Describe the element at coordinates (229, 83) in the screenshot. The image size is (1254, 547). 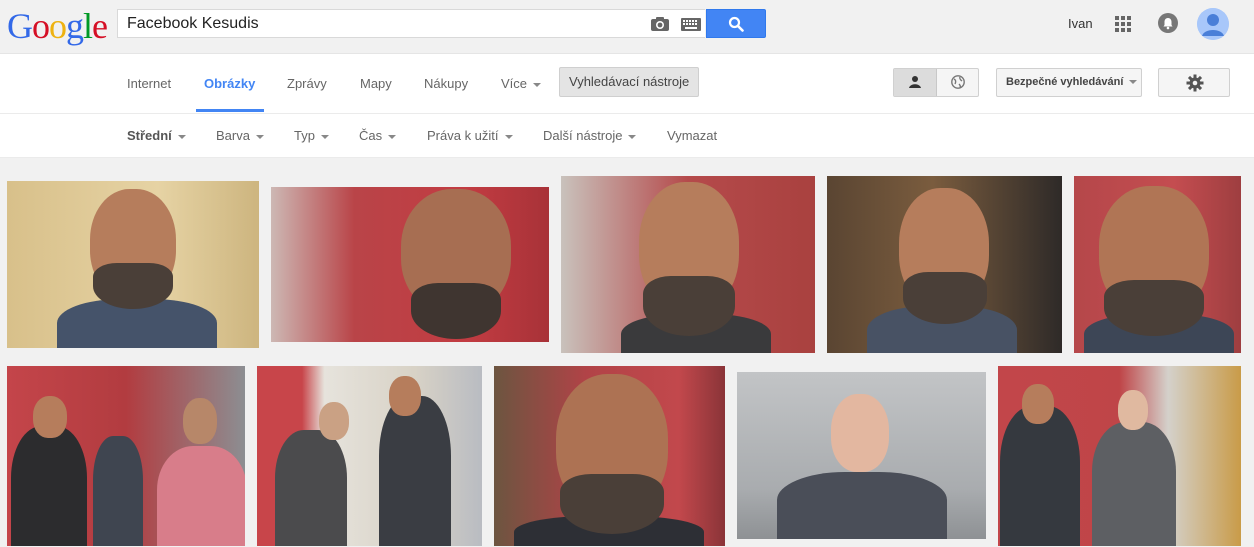
I see `tab-images: Obrázky` at that location.